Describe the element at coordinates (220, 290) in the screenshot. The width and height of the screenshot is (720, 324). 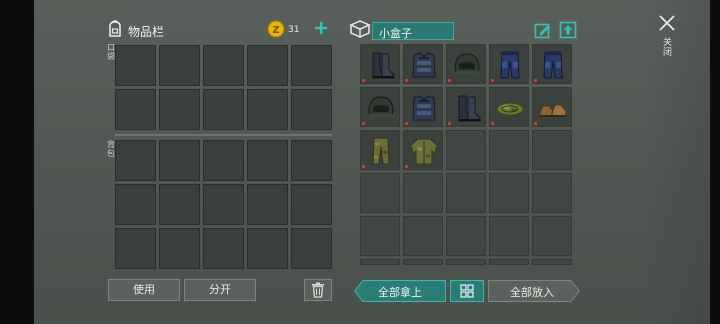
I see `split-button: 分开` at that location.